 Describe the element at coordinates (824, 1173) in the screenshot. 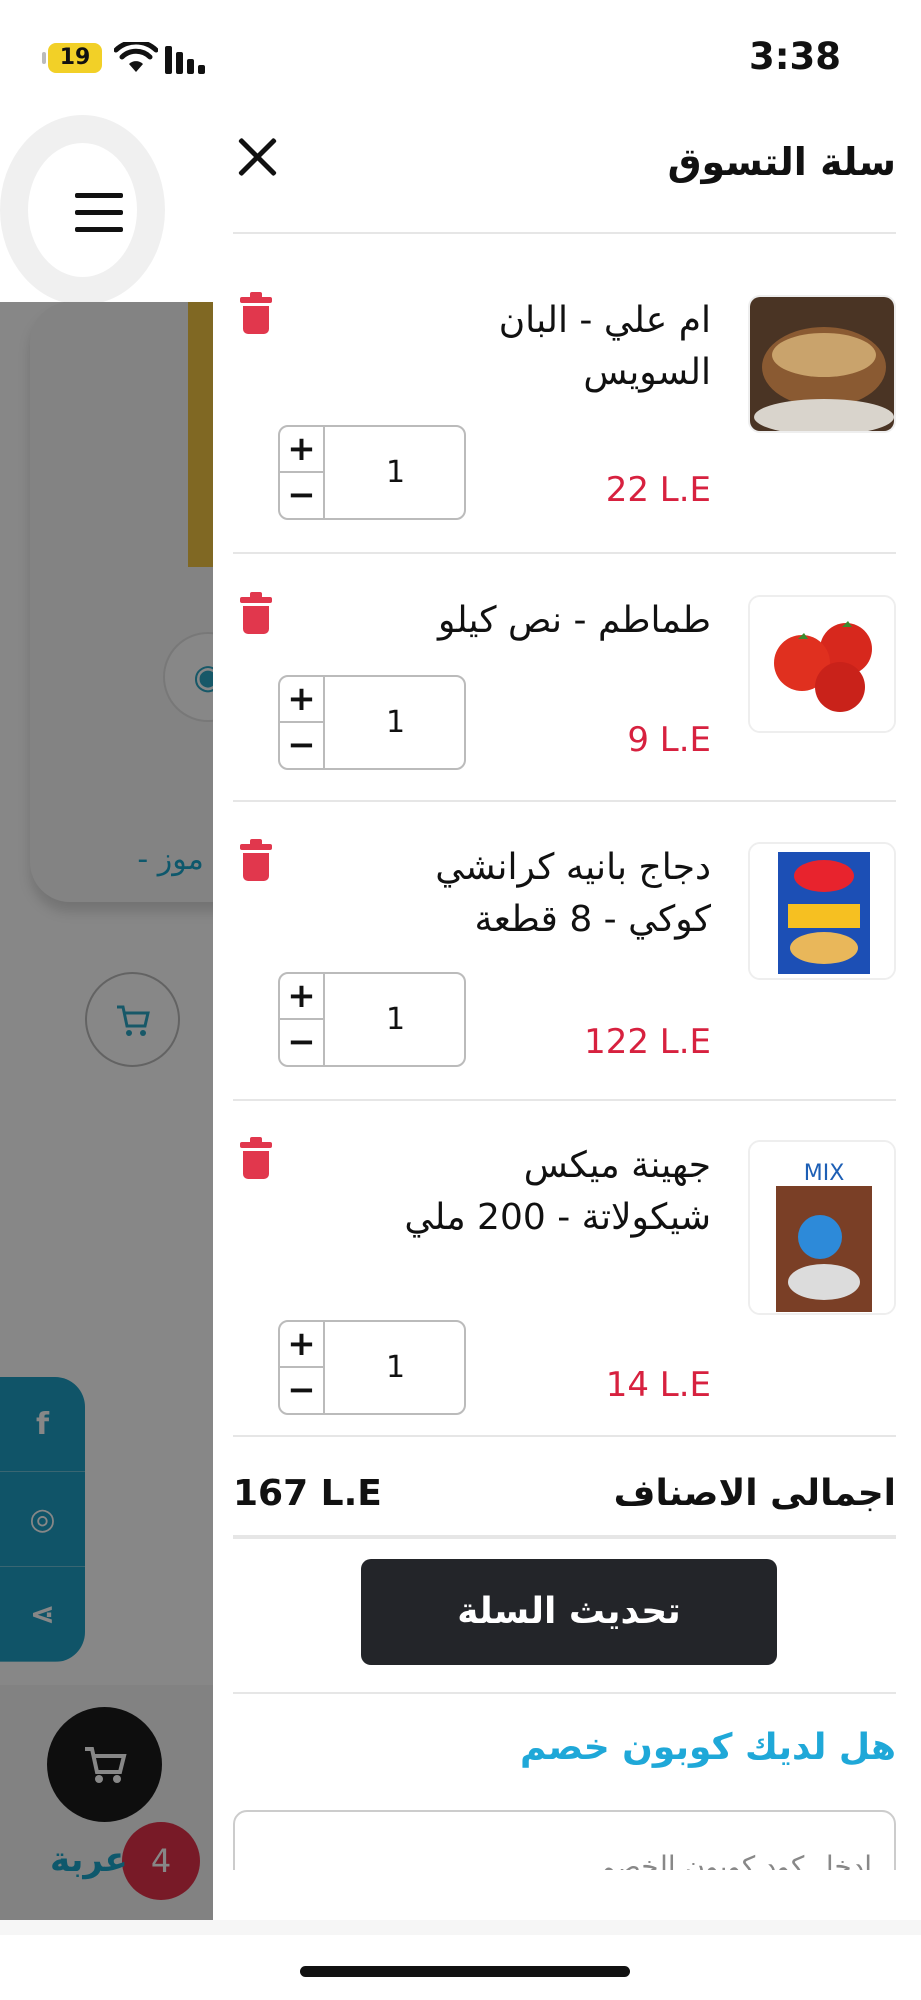

I see `svg-text: MIX` at that location.